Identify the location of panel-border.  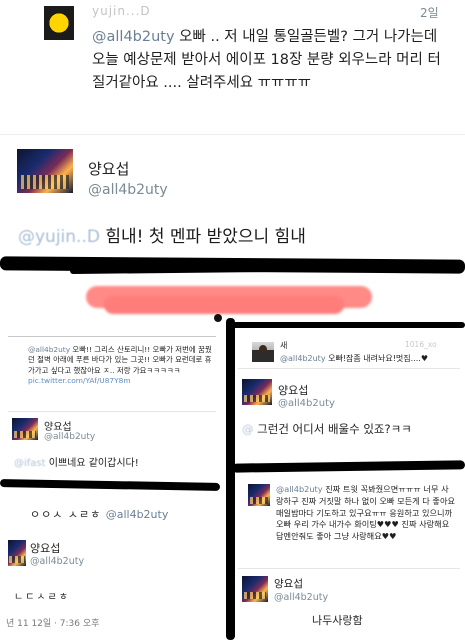
(112, 336).